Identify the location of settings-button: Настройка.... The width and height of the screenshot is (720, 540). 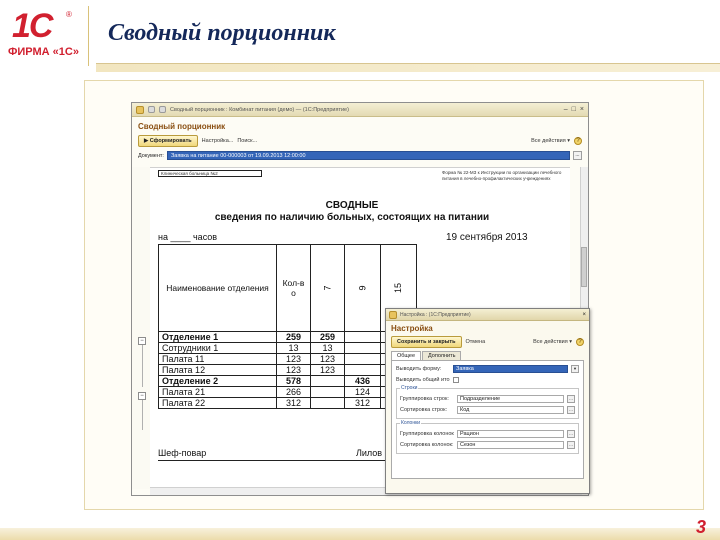
(218, 141).